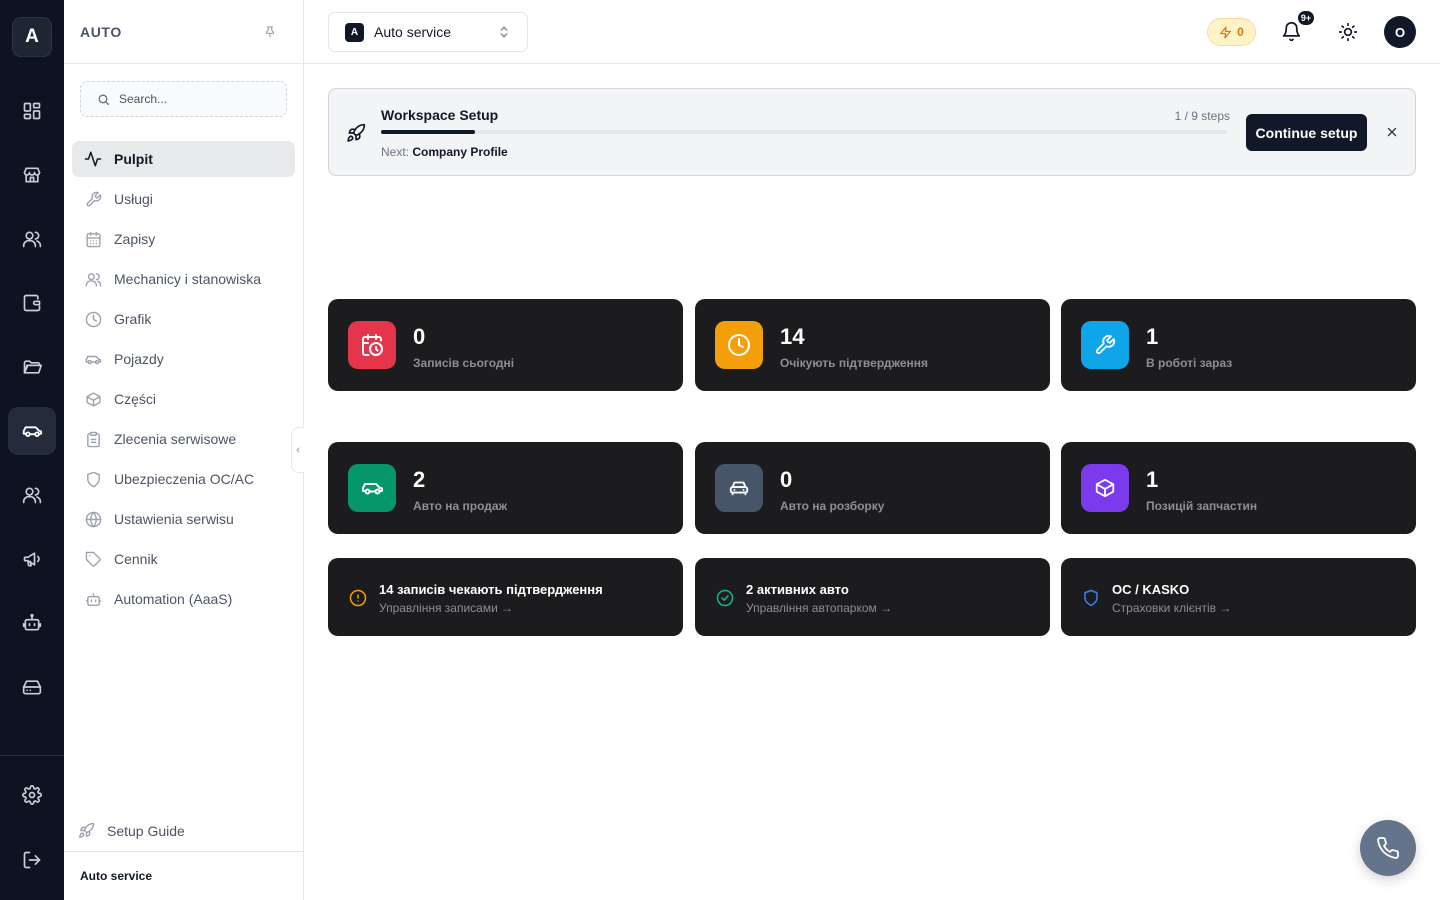 Image resolution: width=1440 pixels, height=900 pixels. Describe the element at coordinates (1238, 488) in the screenshot. I see `stat-card-parts-positions: 1 Позицій запчастин` at that location.